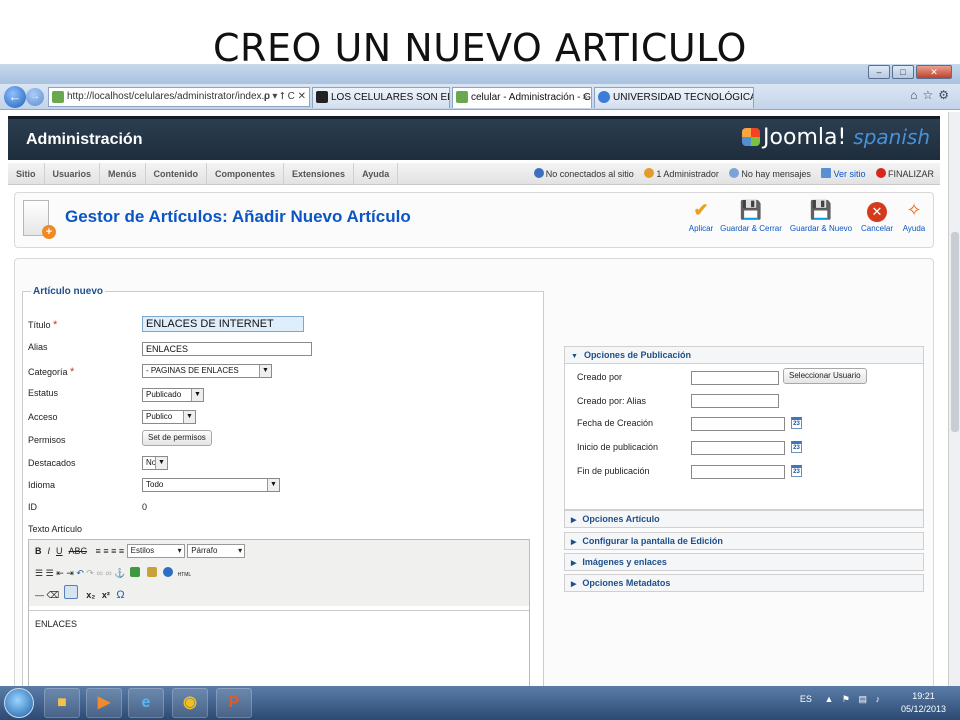 This screenshot has height=720, width=960. I want to click on strikethrough-icon: ABC, so click(78, 551).